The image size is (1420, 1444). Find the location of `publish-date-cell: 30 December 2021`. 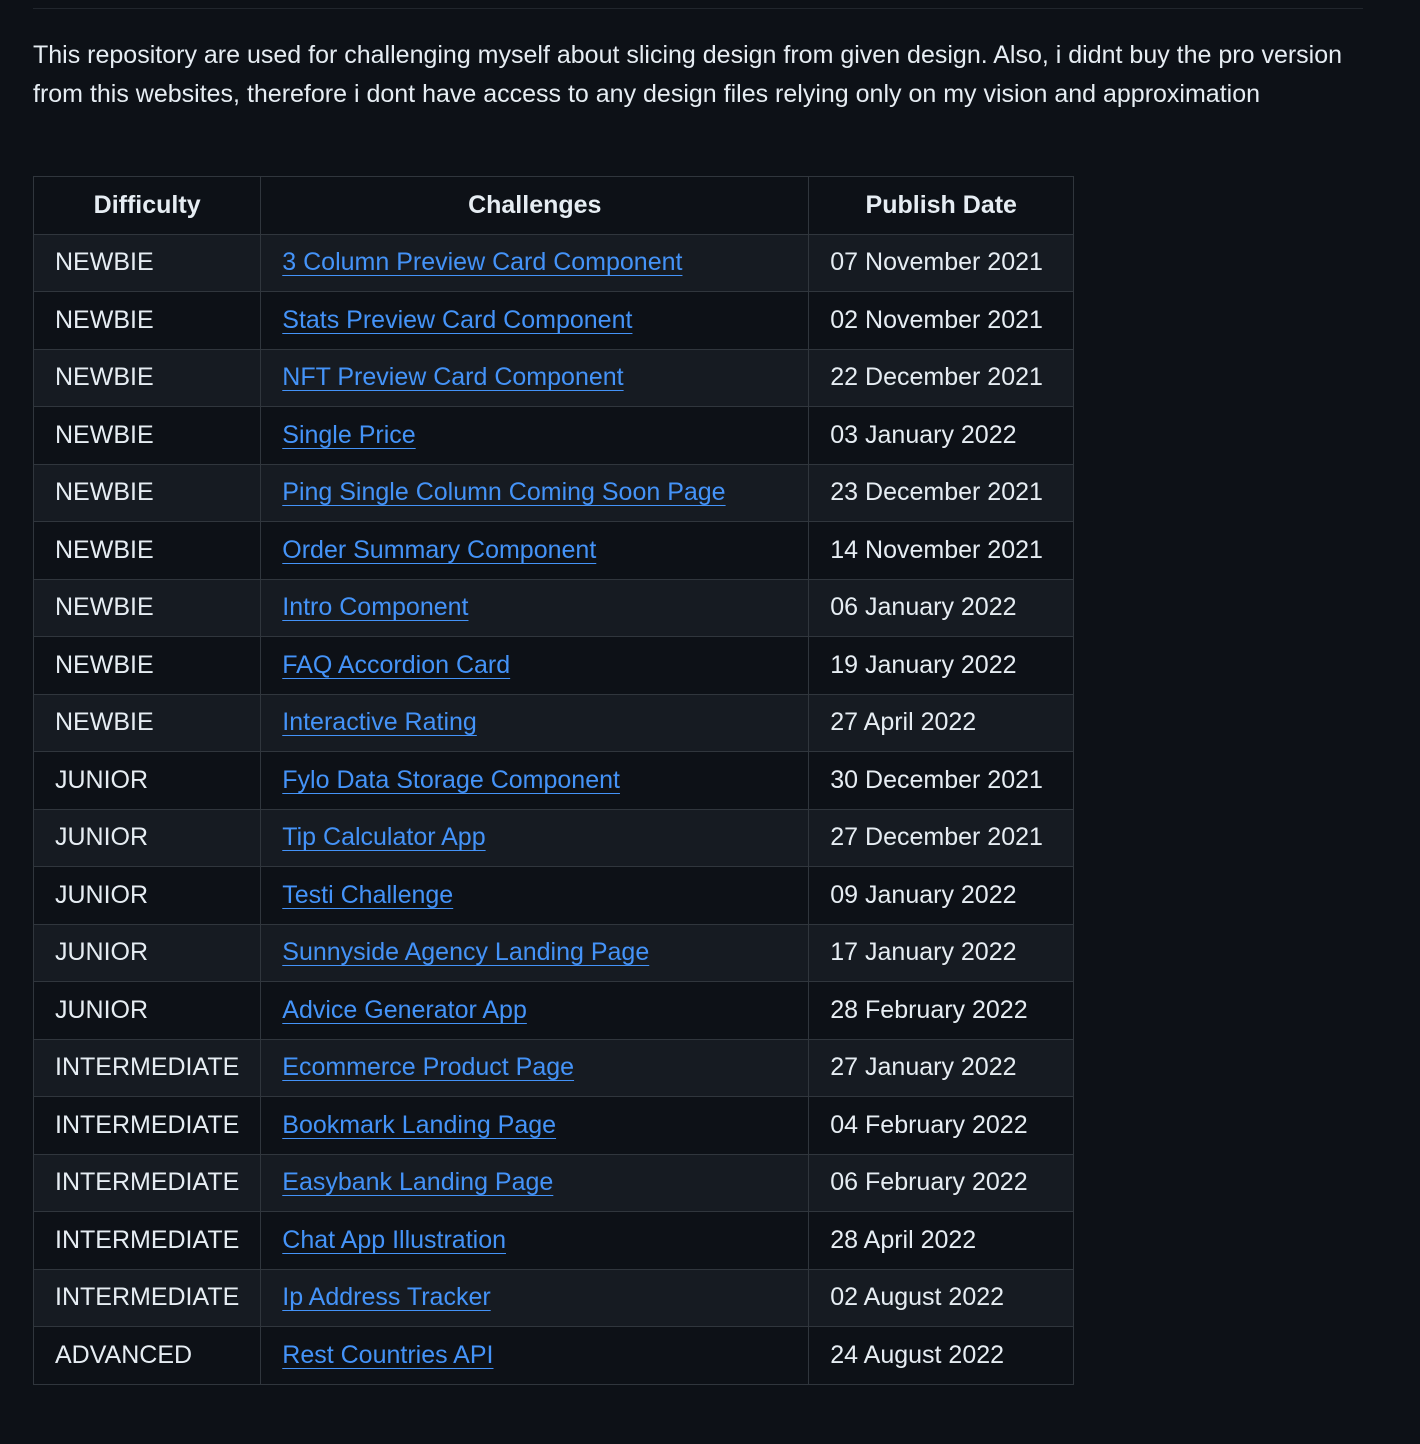

publish-date-cell: 30 December 2021 is located at coordinates (941, 780).